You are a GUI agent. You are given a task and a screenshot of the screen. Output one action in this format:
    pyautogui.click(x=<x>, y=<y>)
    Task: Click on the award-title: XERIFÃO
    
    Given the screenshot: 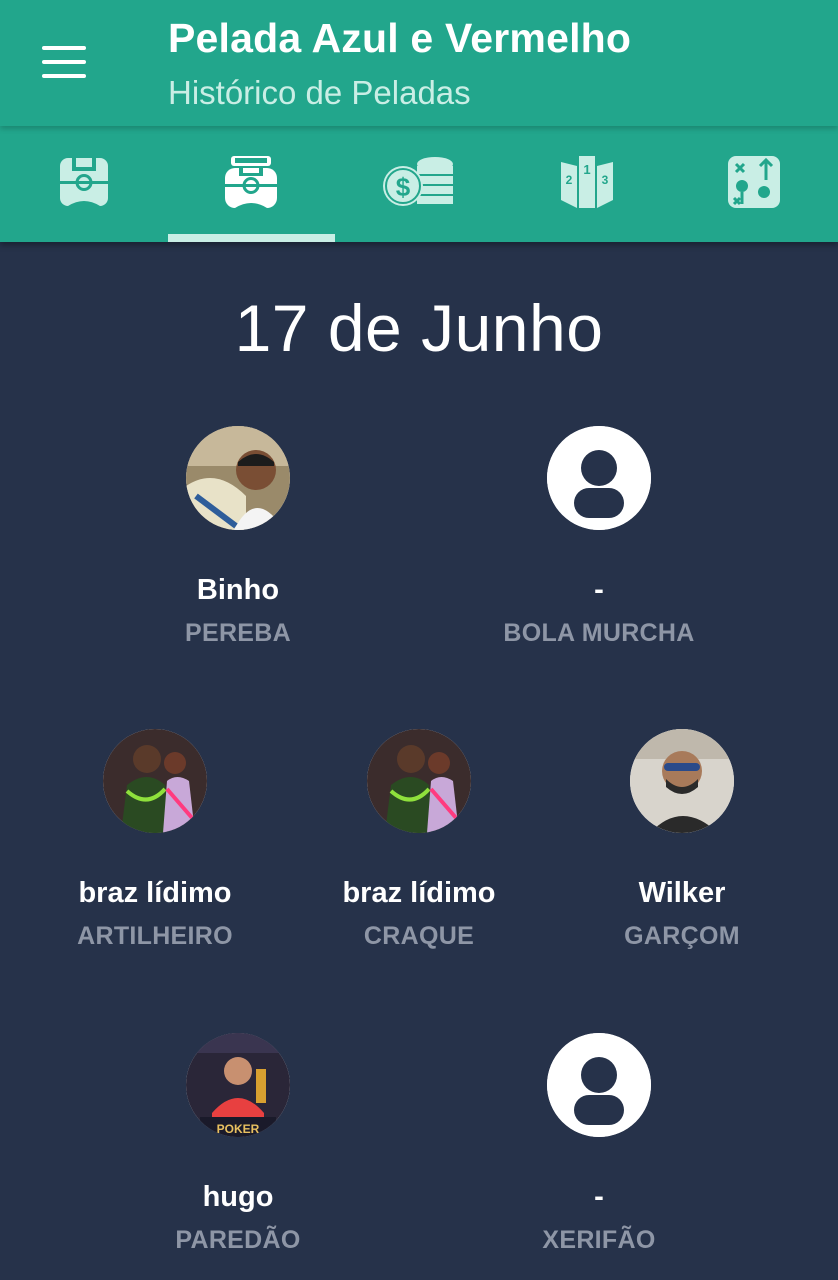 What is the action you would take?
    pyautogui.click(x=599, y=1240)
    